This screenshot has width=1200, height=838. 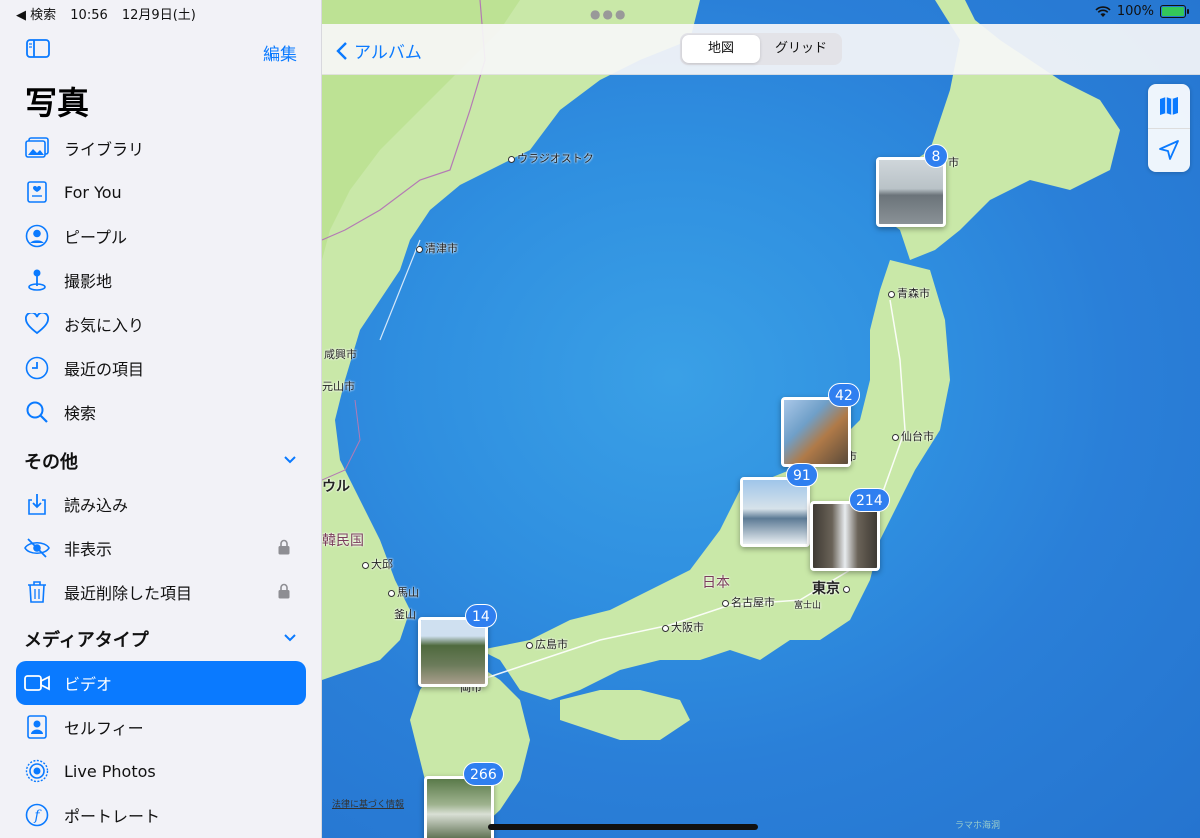 What do you see at coordinates (36, 15) in the screenshot?
I see `back-to-app-link: ◀ 検索` at bounding box center [36, 15].